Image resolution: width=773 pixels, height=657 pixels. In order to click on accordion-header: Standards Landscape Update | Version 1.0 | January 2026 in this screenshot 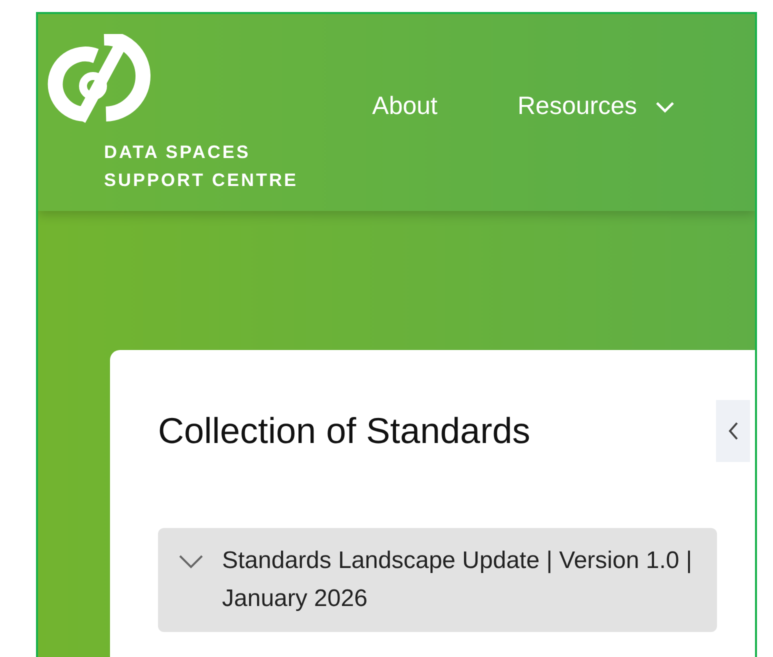, I will do `click(437, 580)`.